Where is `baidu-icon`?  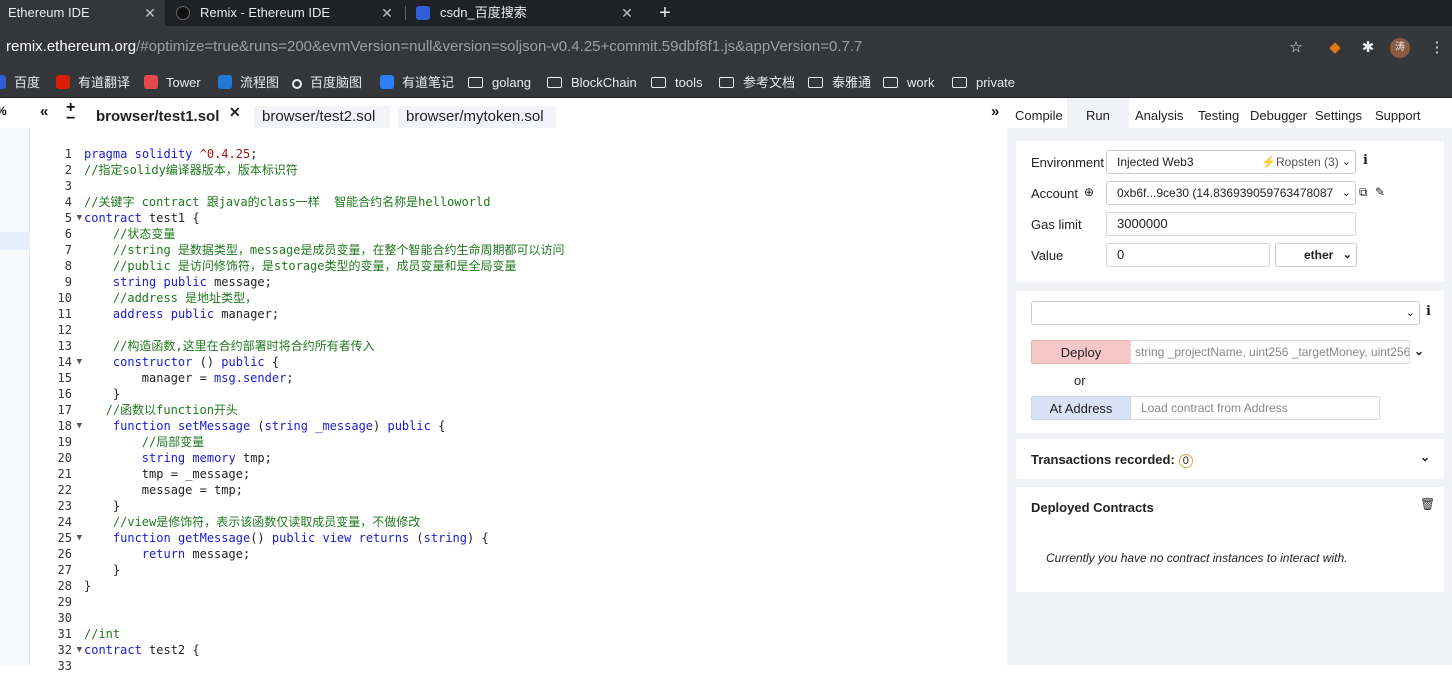
baidu-icon is located at coordinates (423, 13).